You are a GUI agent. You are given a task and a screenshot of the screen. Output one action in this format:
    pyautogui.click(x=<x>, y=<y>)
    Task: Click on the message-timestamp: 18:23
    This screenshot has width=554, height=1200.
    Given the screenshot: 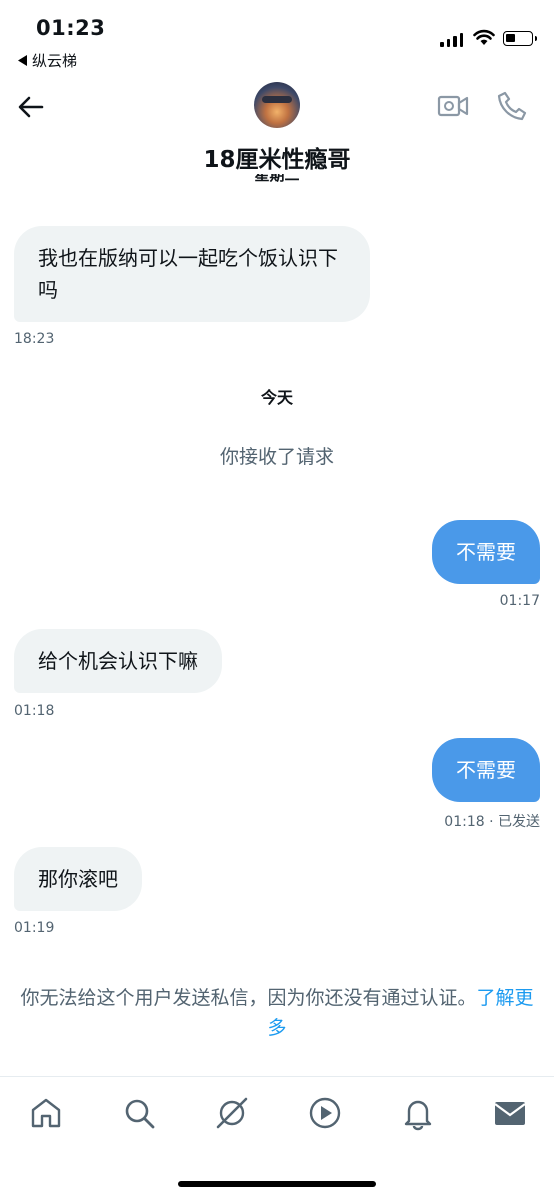 What is the action you would take?
    pyautogui.click(x=34, y=339)
    